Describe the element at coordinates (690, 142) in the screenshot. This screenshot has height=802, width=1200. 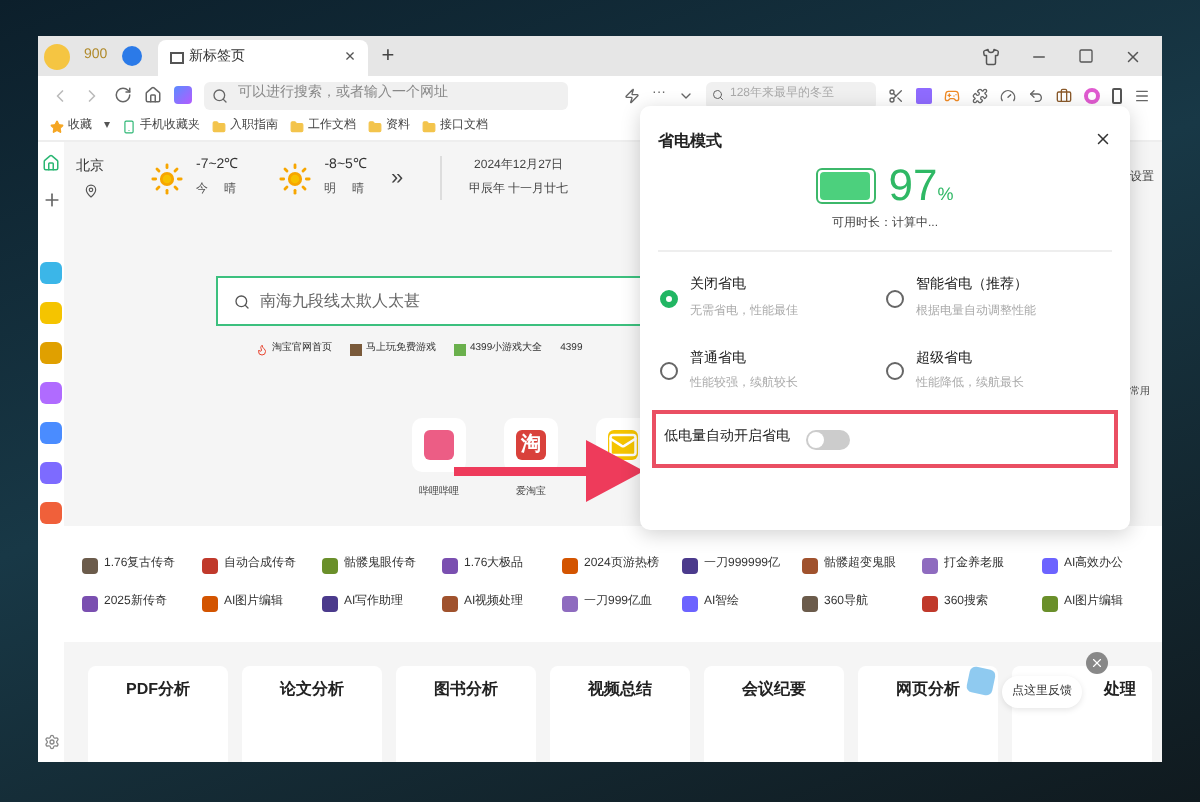
I see `popup-title: 省电模式` at that location.